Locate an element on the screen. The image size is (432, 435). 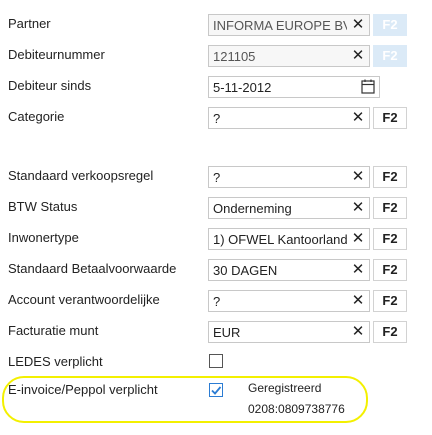
einvoice-checkbox is located at coordinates (216, 390).